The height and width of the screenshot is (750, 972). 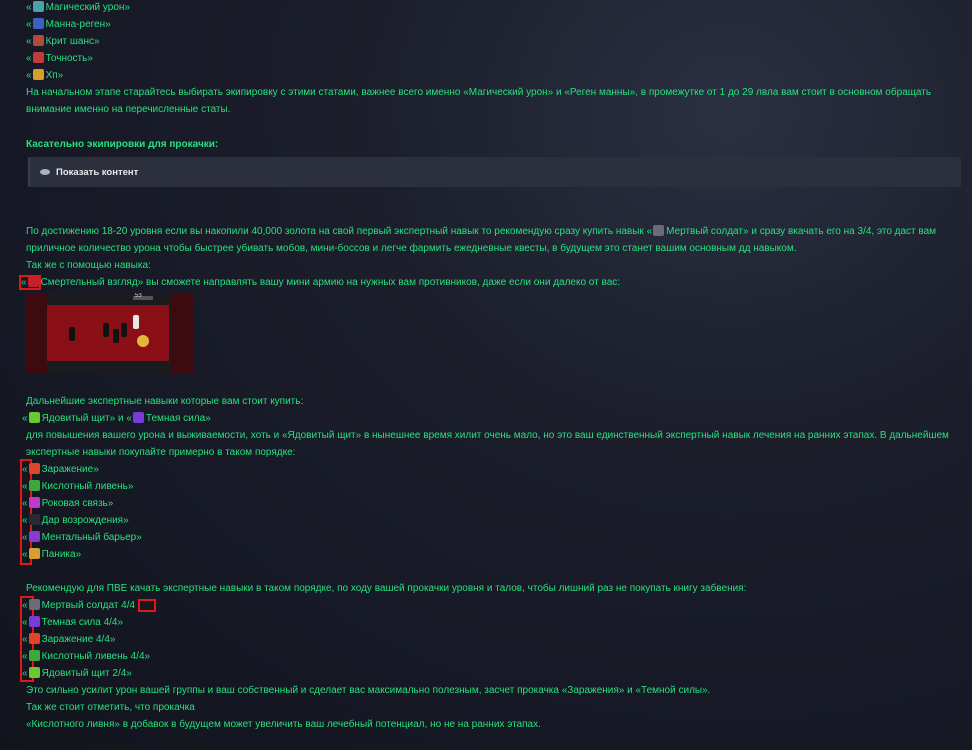 What do you see at coordinates (34, 519) in the screenshot?
I see `rebirth-gift-icon` at bounding box center [34, 519].